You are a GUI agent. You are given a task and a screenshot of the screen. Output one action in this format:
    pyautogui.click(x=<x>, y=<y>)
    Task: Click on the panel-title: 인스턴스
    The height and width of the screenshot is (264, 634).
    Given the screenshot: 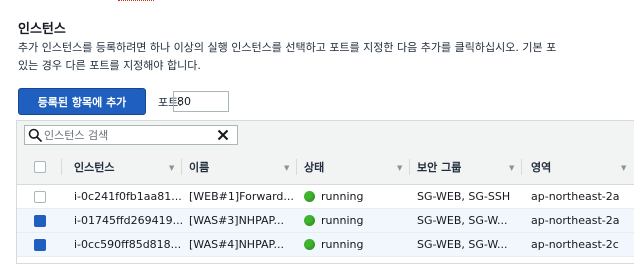 What is the action you would take?
    pyautogui.click(x=42, y=29)
    